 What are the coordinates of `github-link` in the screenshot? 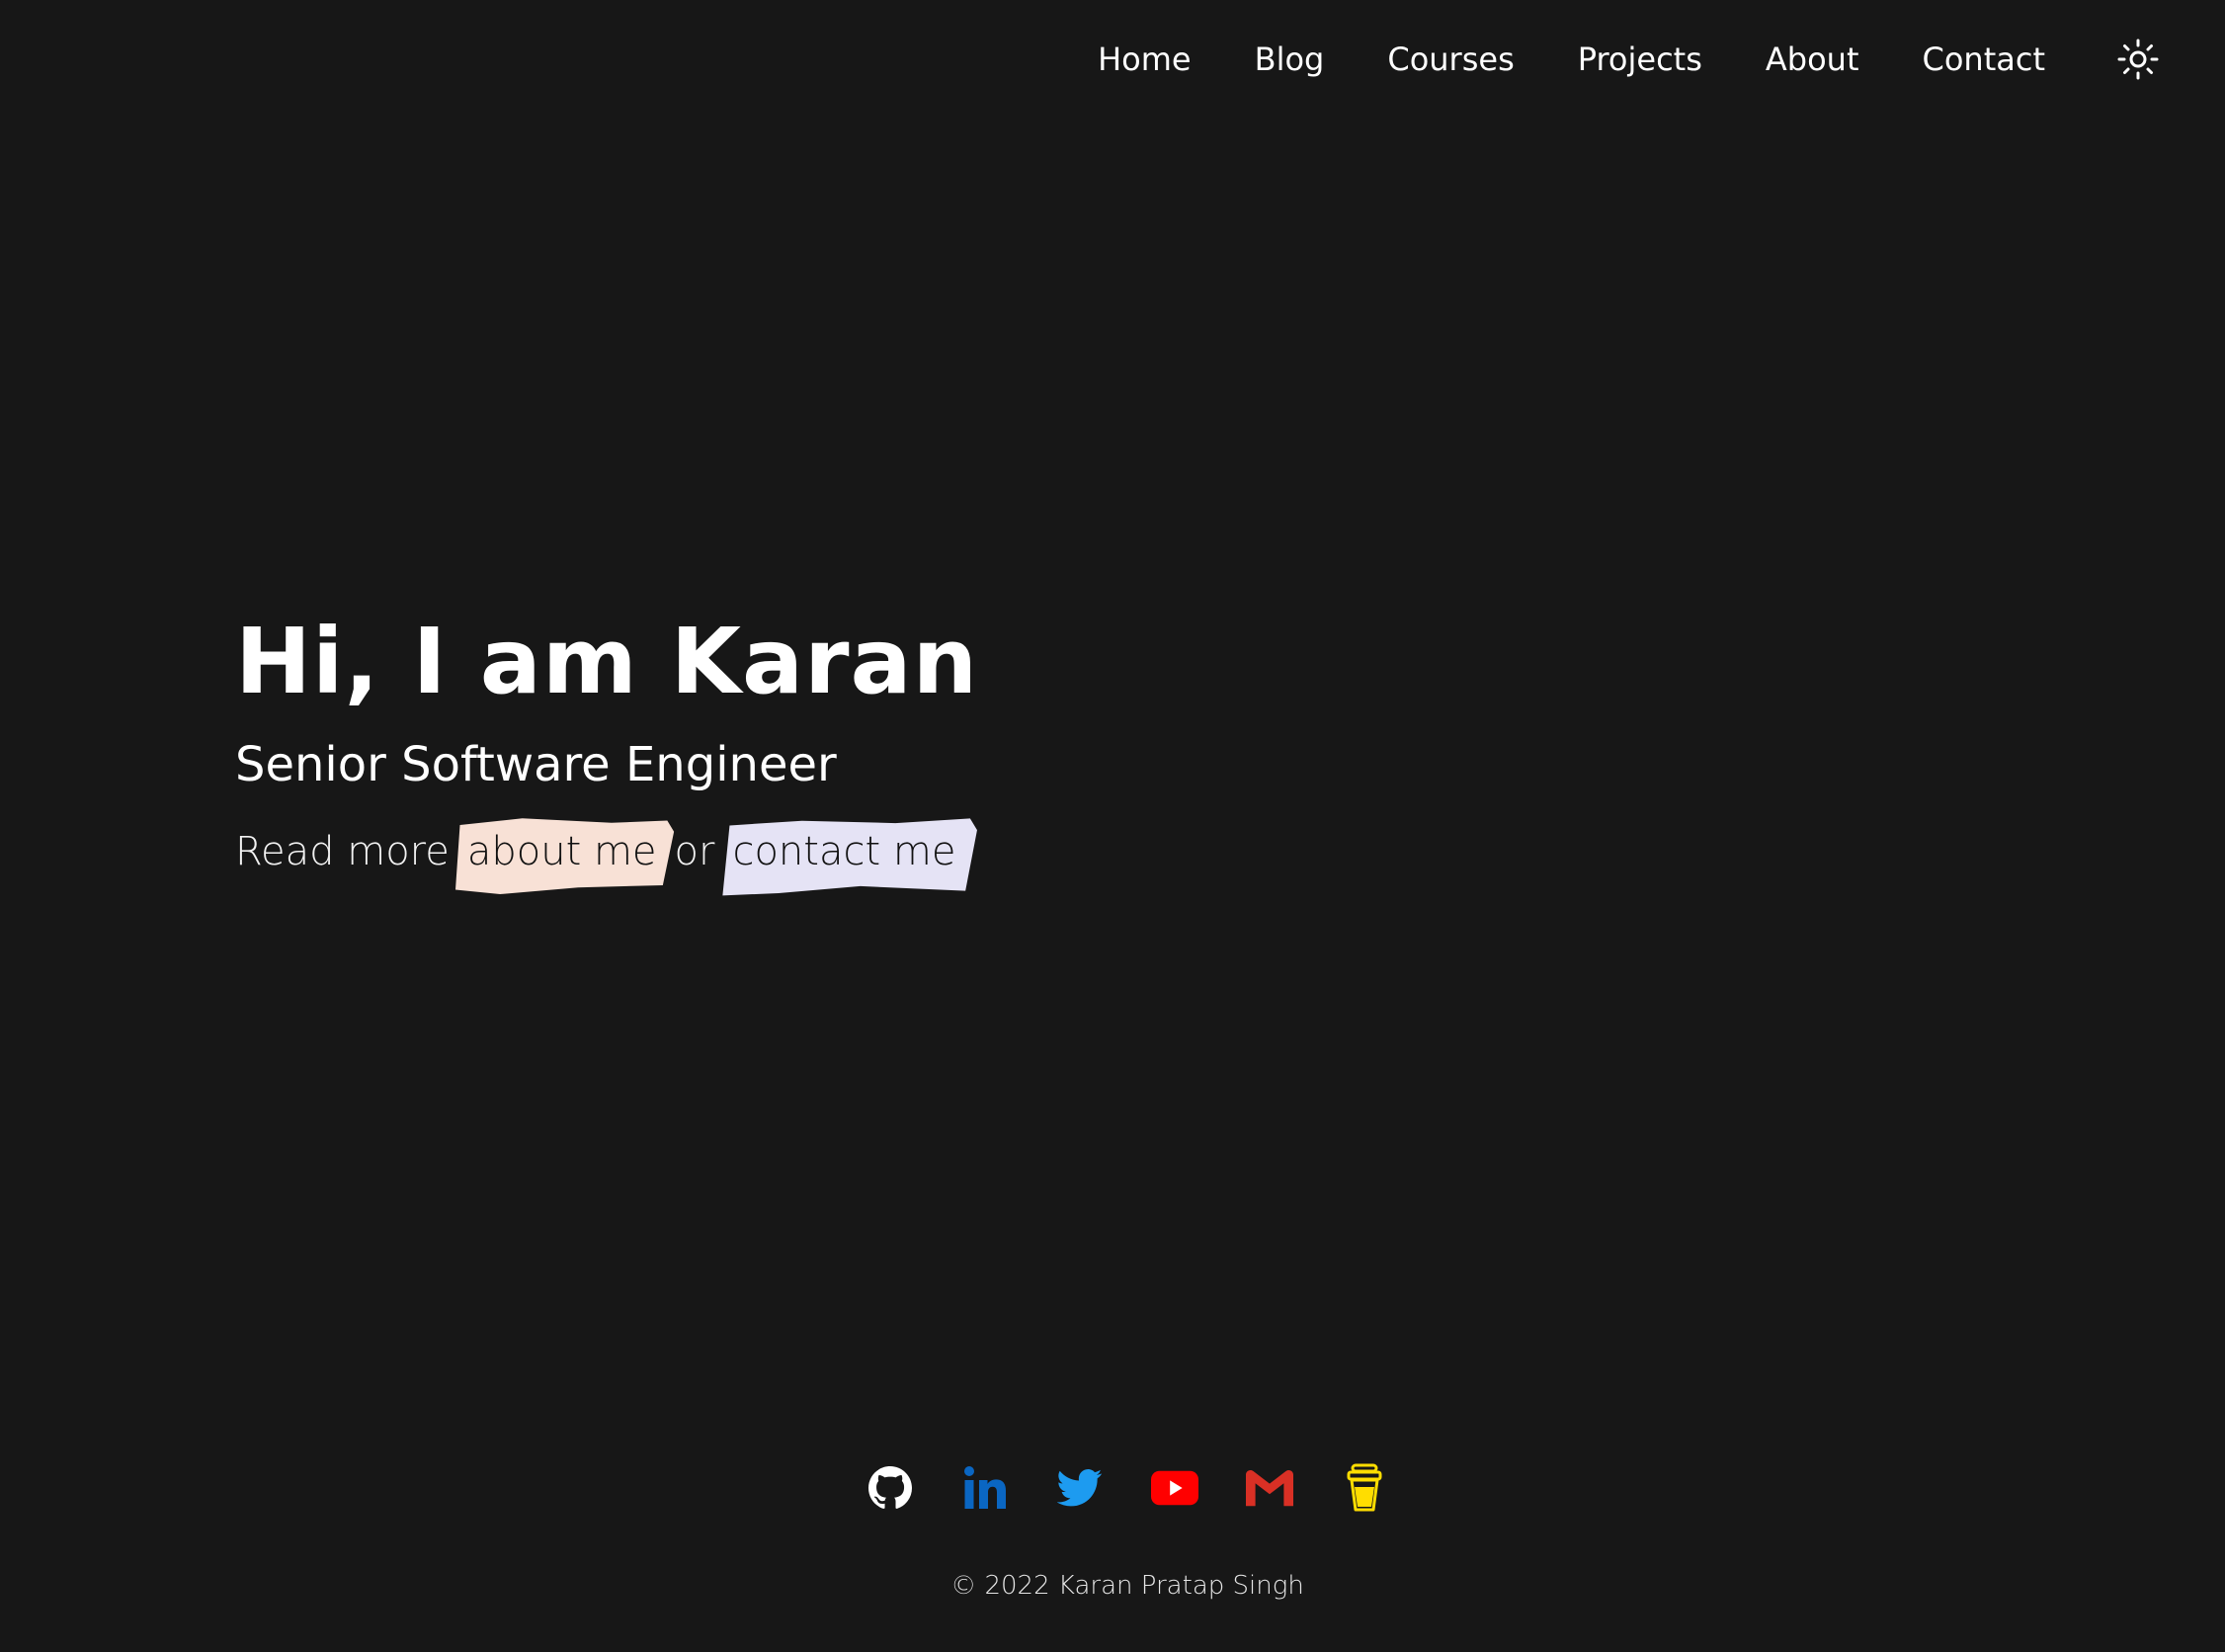 It's located at (890, 1488).